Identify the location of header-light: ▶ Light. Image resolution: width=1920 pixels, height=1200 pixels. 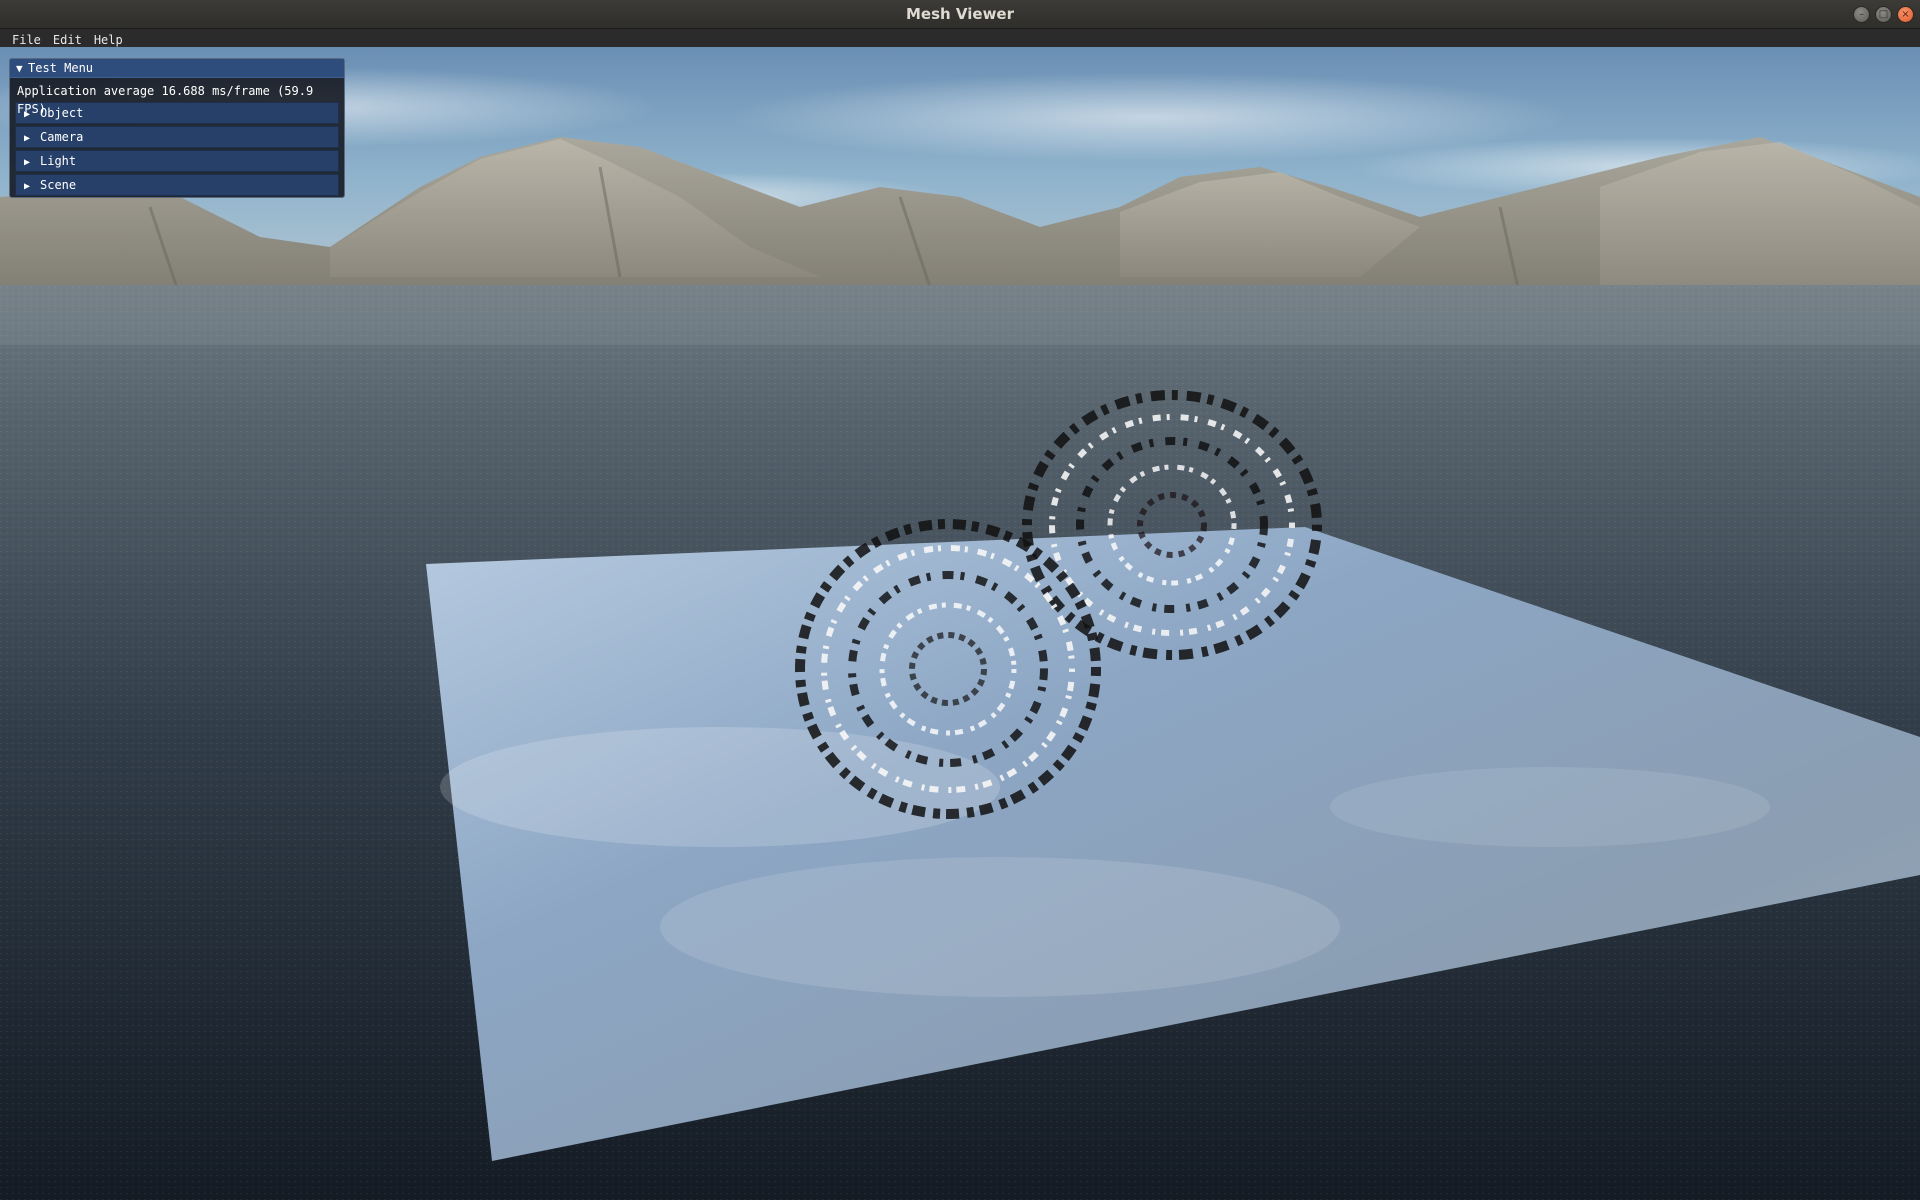
(177, 161).